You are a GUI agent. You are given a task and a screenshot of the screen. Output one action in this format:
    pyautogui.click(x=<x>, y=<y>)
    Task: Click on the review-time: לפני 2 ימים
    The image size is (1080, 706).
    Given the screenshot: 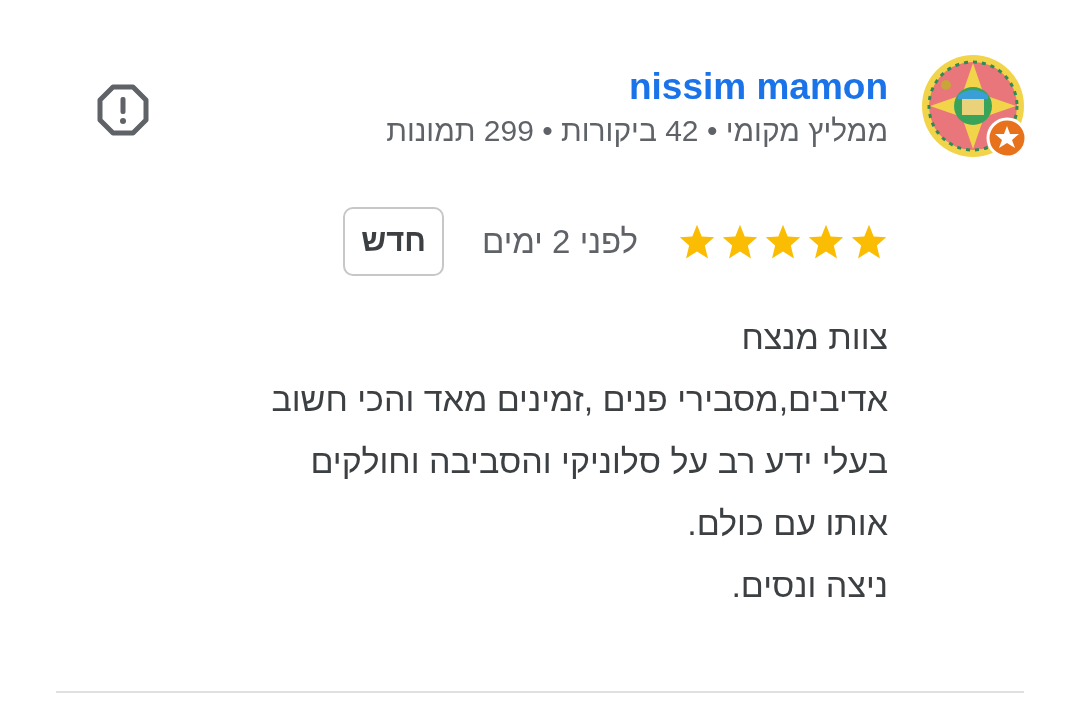 What is the action you would take?
    pyautogui.click(x=560, y=241)
    